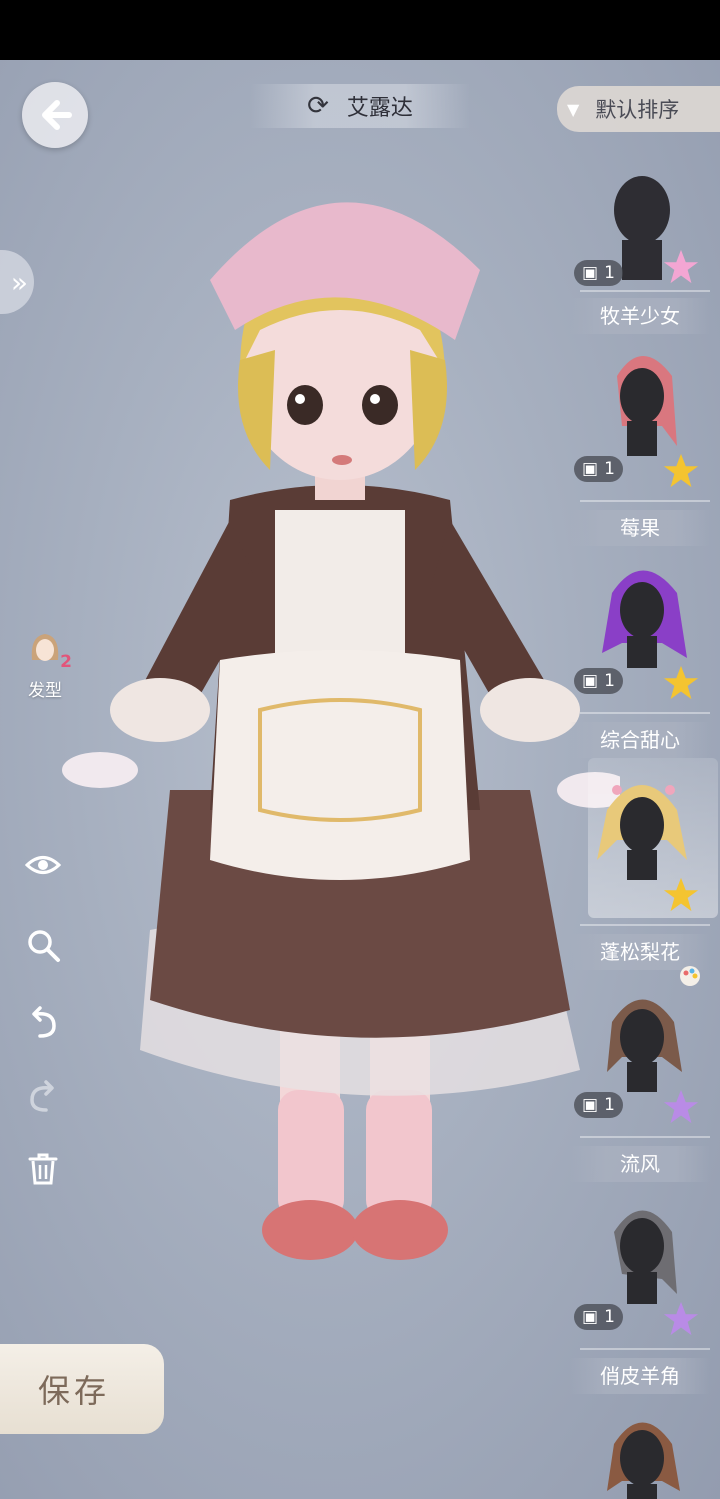 This screenshot has height=1499, width=720. Describe the element at coordinates (19, 282) in the screenshot. I see `double-chevron-right-icon: »` at that location.